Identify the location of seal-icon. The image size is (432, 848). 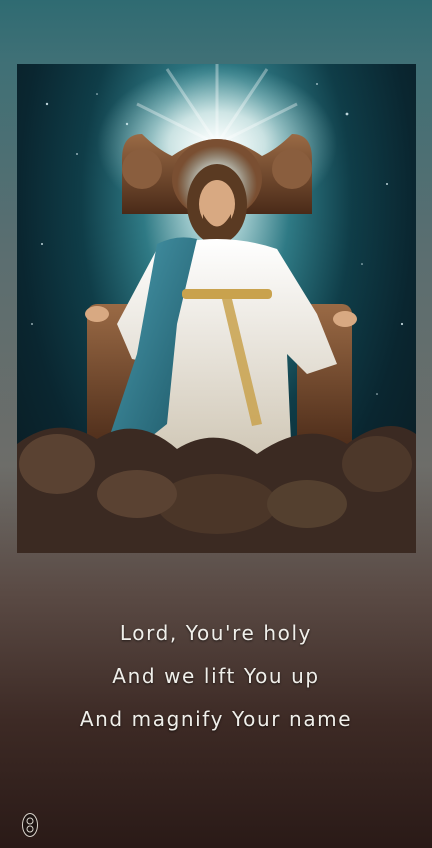
(30, 825).